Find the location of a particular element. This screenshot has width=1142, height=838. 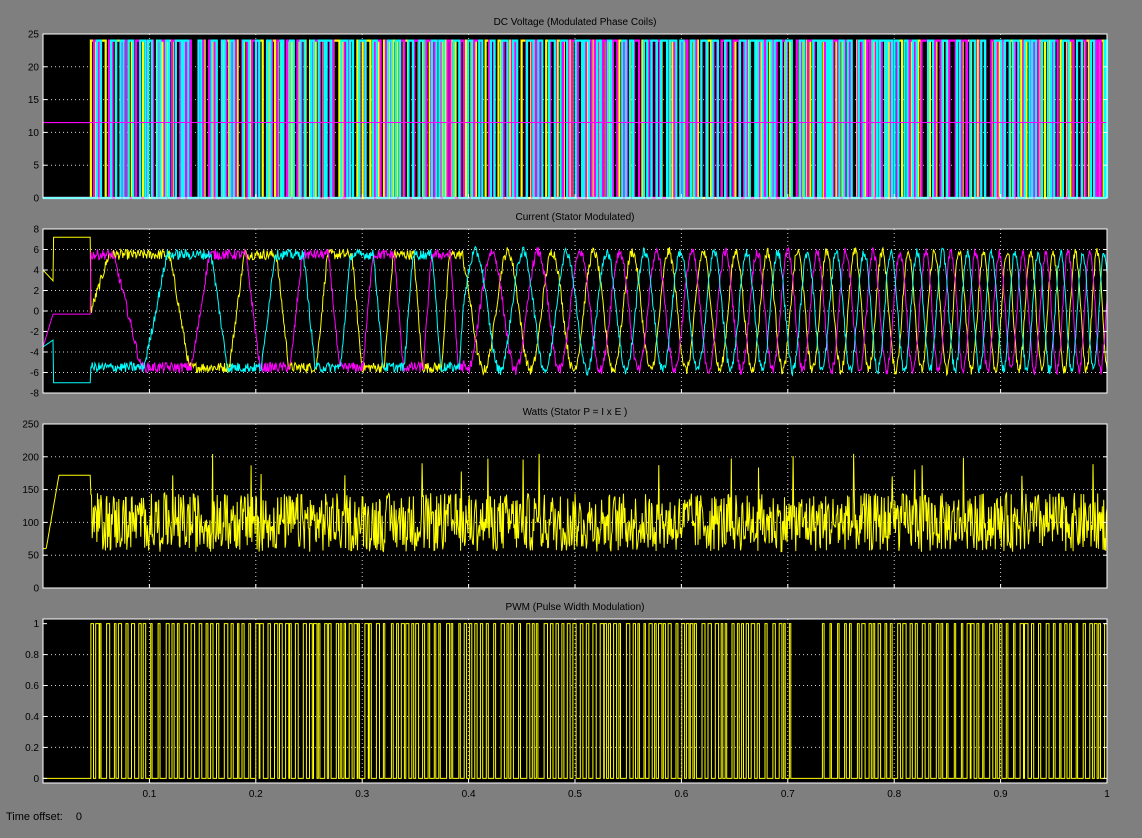

y-tick-label: 5 is located at coordinates (36, 166).